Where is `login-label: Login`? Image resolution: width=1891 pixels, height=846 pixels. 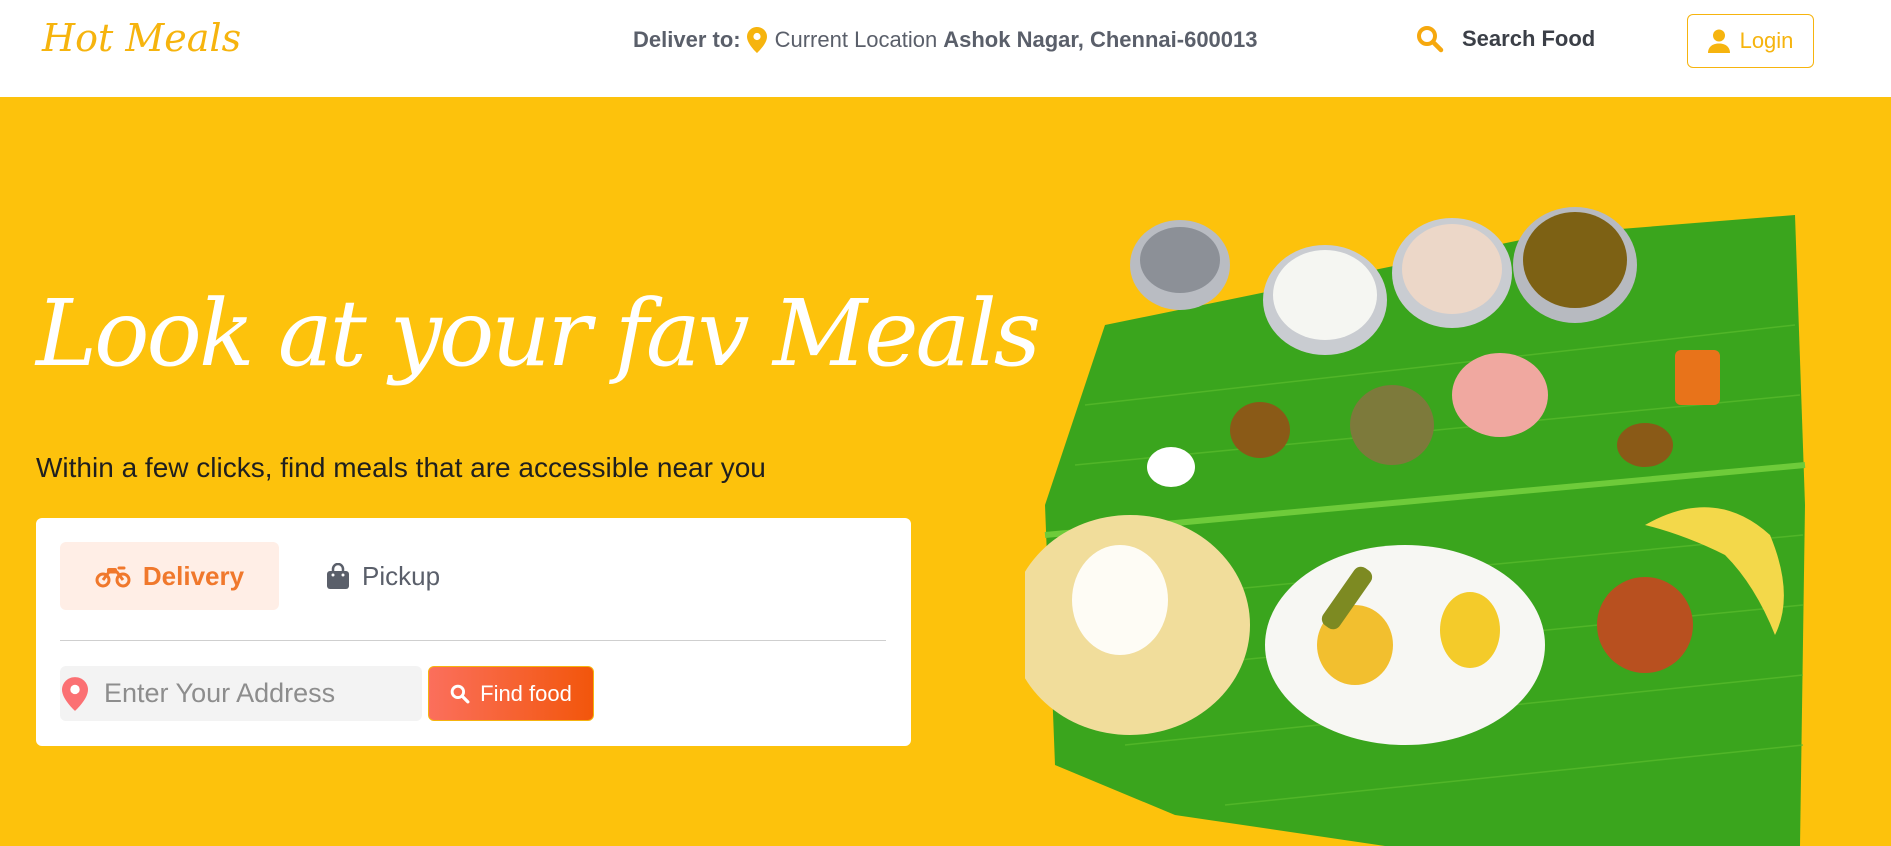
login-label: Login is located at coordinates (1766, 40).